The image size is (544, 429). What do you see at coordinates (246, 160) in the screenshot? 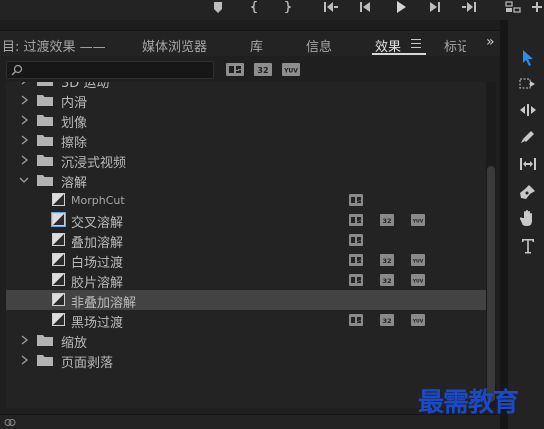
I see `folder-row: 沉浸式视频` at bounding box center [246, 160].